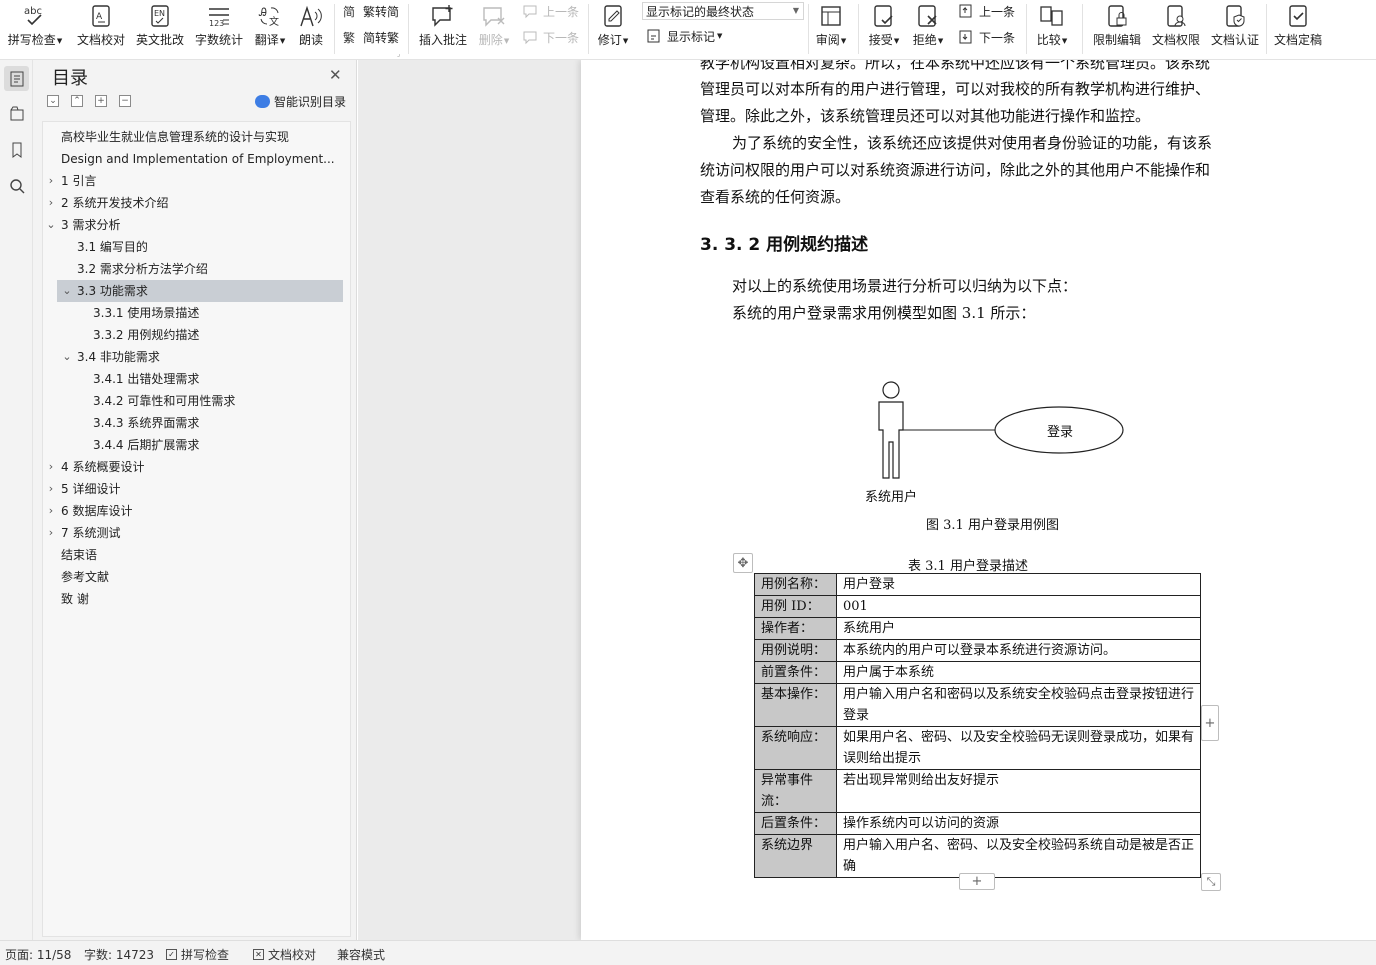 The width and height of the screenshot is (1376, 965). Describe the element at coordinates (193, 313) in the screenshot. I see `toc-item: 3.3.1 使用场景描述` at that location.